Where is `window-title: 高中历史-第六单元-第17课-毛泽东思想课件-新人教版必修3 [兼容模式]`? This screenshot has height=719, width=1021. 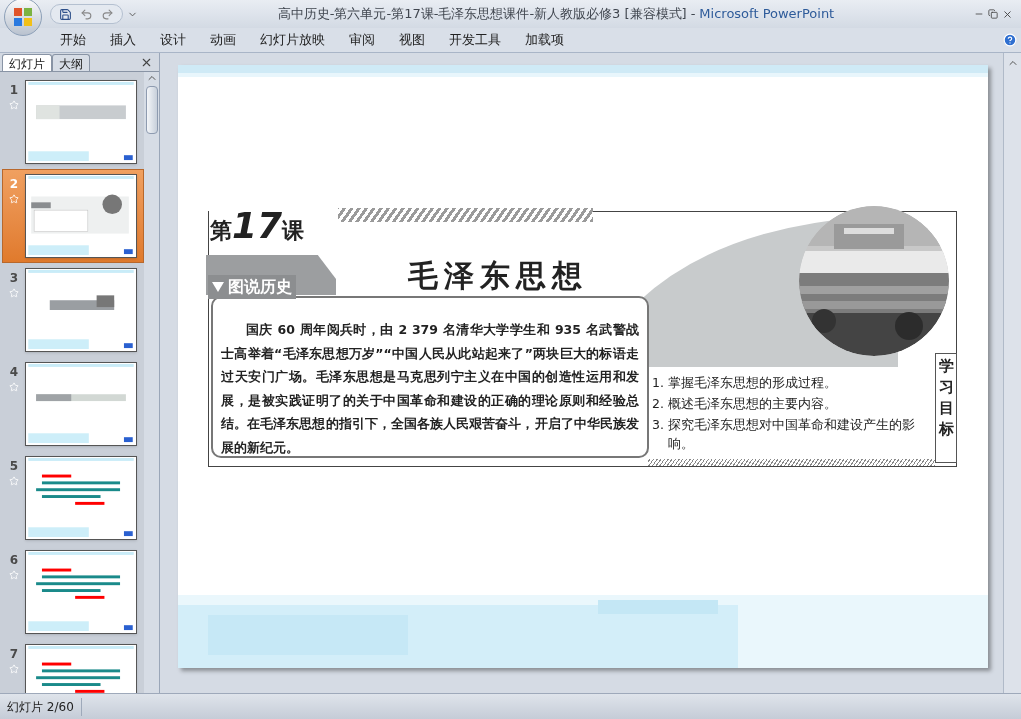
window-title: 高中历史-第六单元-第17课-毛泽东思想课件-新人教版必修3 [兼容模式] is located at coordinates (482, 14).